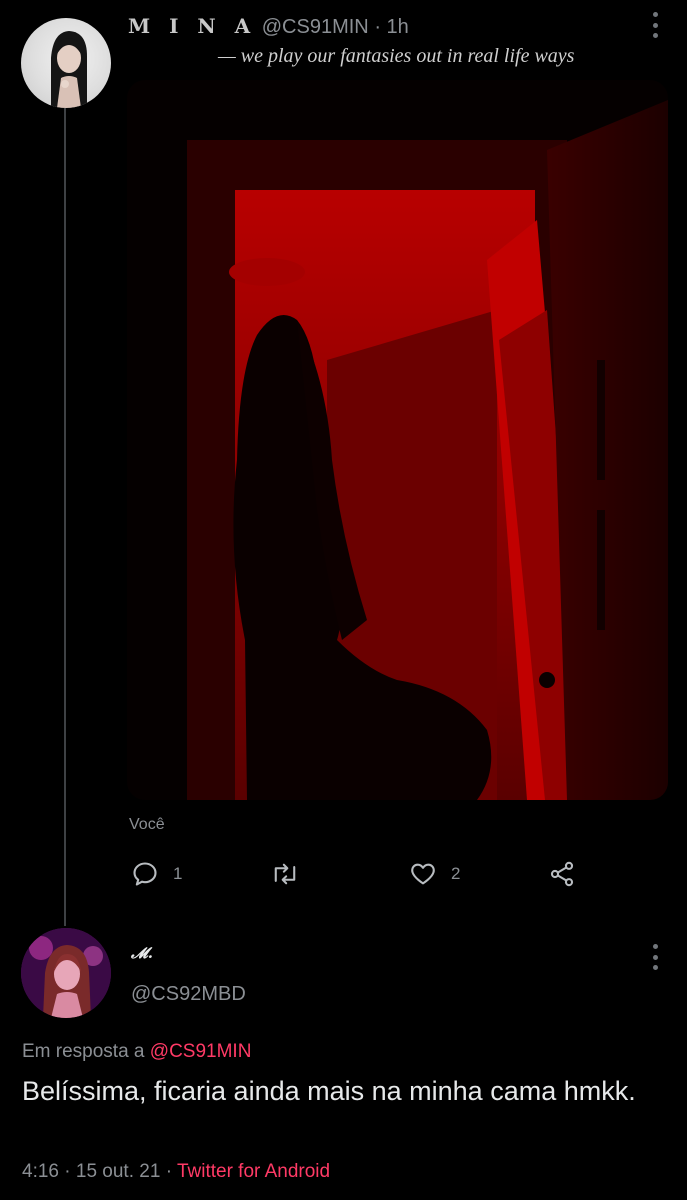 This screenshot has width=687, height=1200. I want to click on retweet-button, so click(292, 874).